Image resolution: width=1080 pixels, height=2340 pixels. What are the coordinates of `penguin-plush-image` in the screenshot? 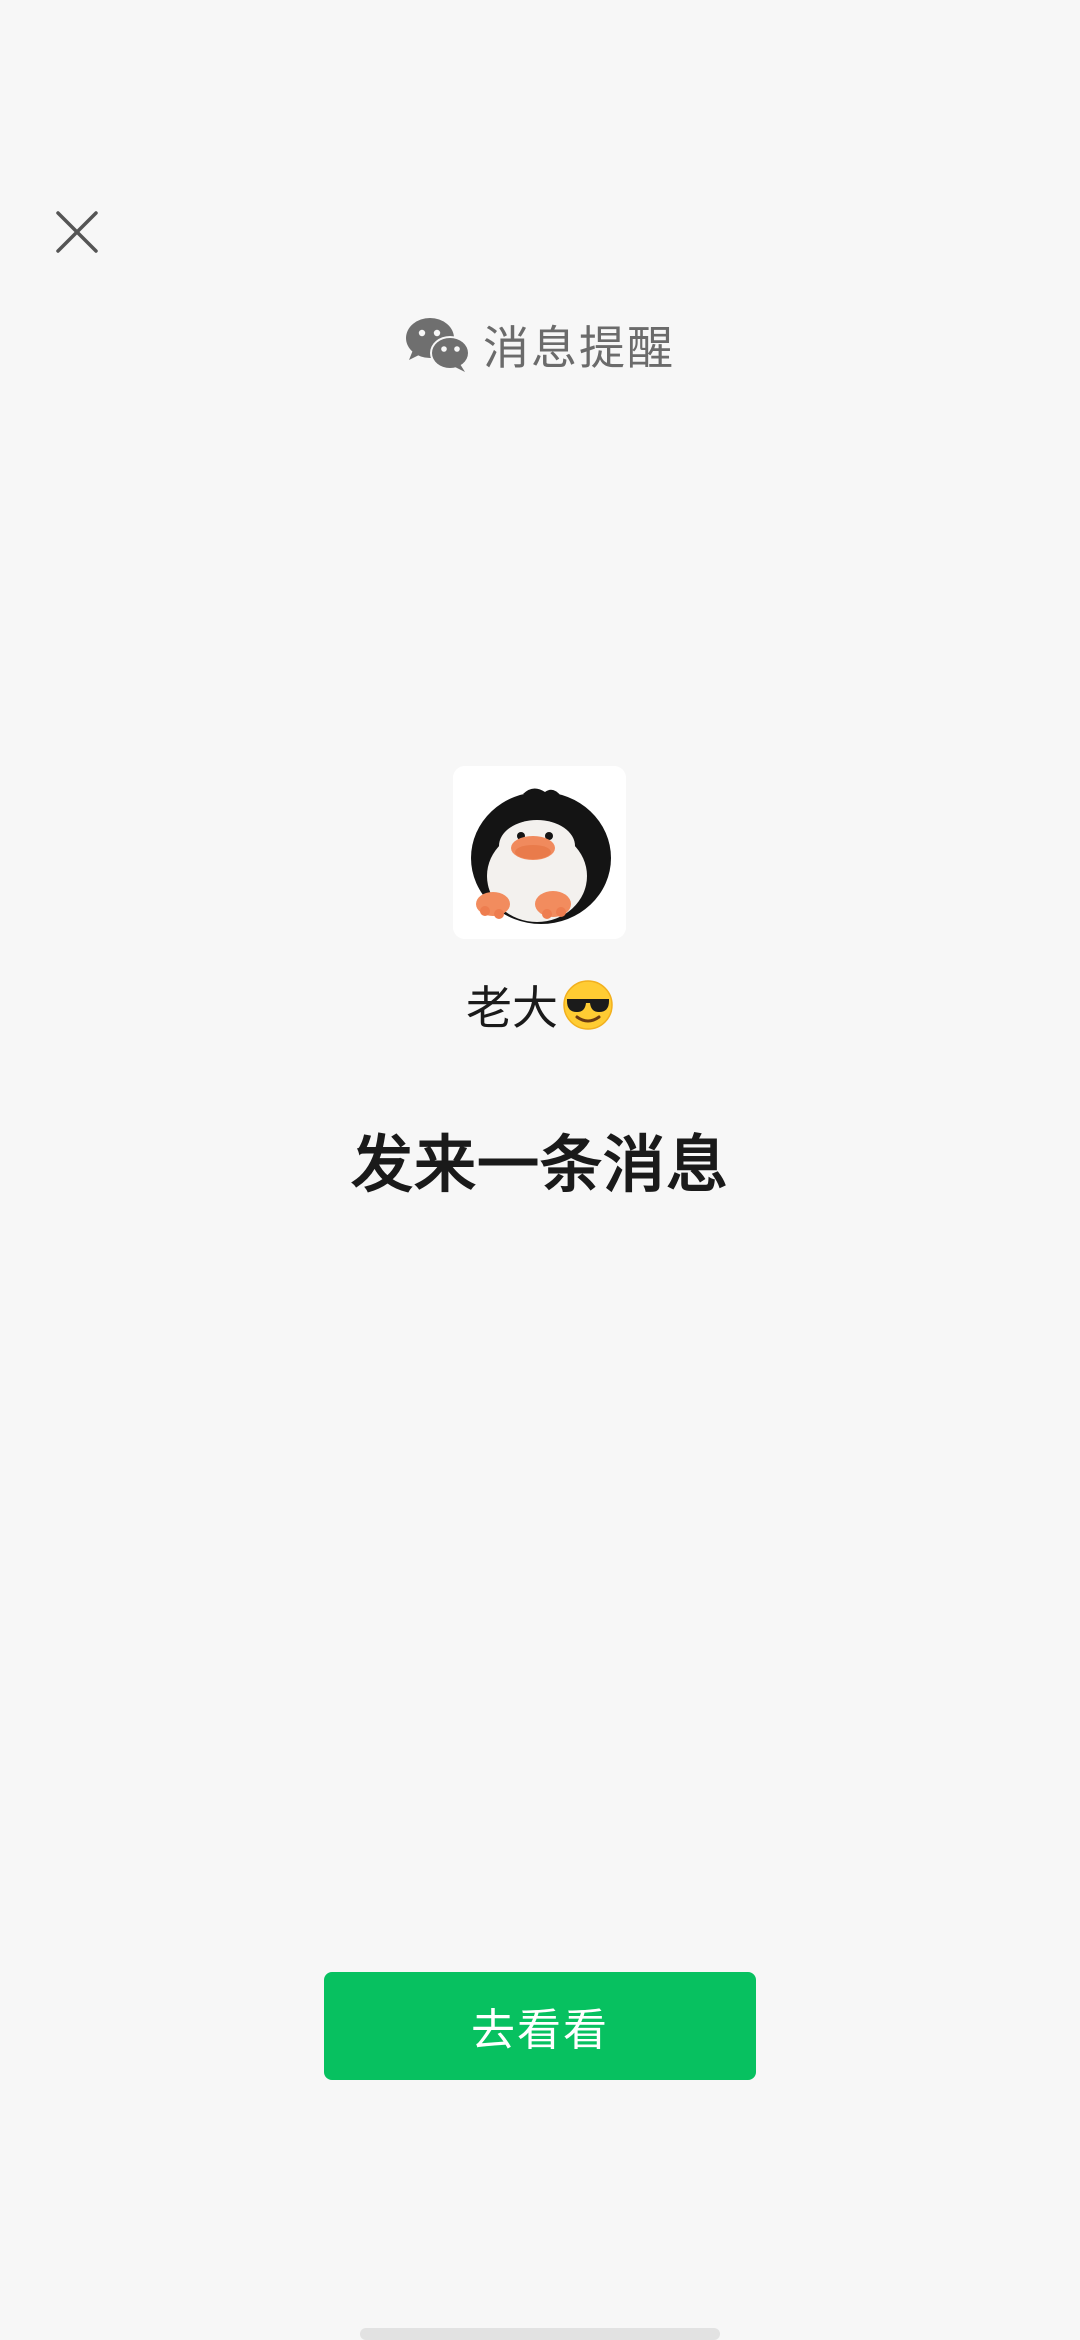 It's located at (539, 852).